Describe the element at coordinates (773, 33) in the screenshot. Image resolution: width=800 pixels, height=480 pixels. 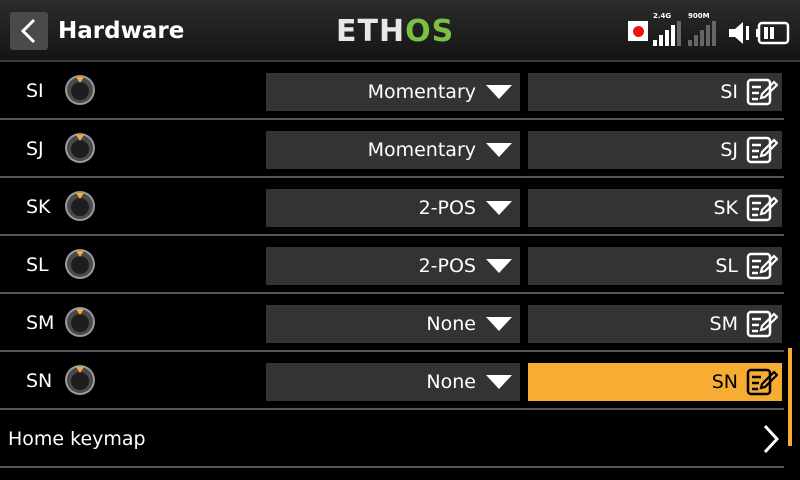
I see `battery-icon` at that location.